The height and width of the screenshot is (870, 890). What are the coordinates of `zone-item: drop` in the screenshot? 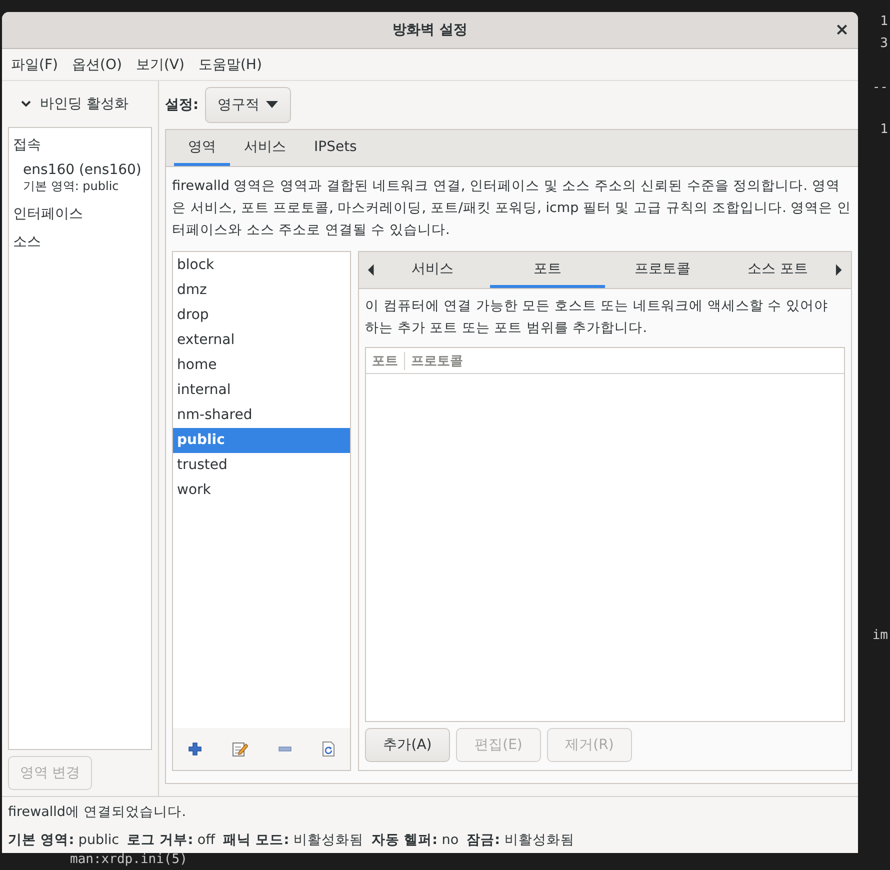 It's located at (261, 315).